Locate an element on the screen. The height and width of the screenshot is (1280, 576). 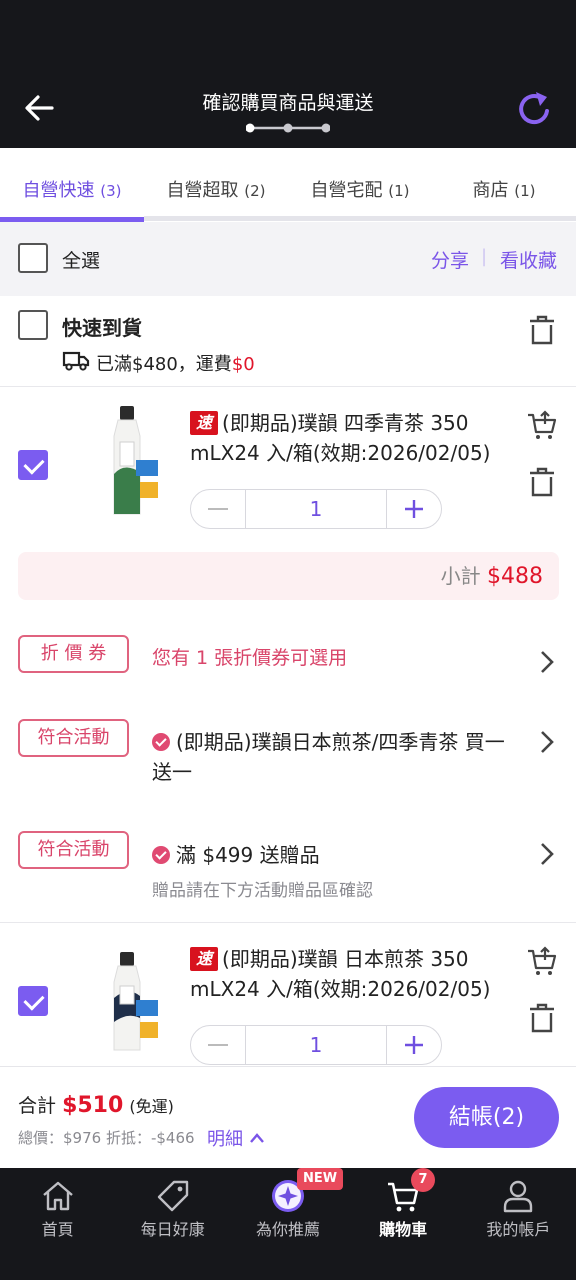
tab-label: 商店 is located at coordinates (490, 190).